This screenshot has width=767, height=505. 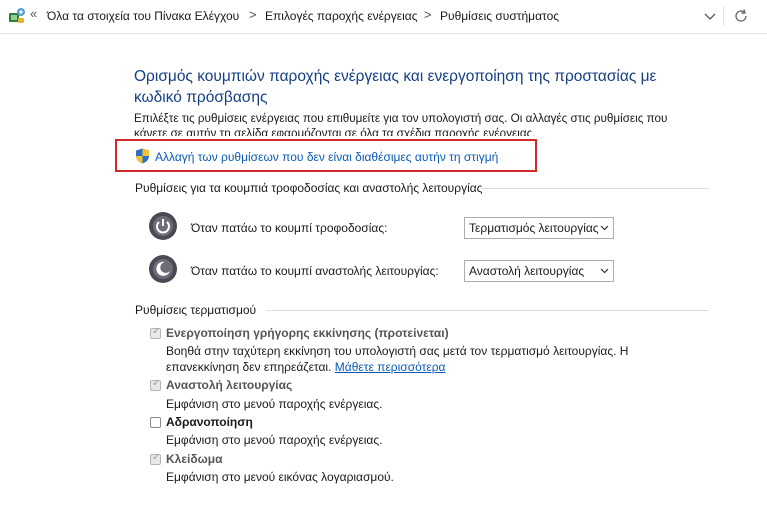 I want to click on sleep-menu-checkbox: ✓, so click(x=155, y=384).